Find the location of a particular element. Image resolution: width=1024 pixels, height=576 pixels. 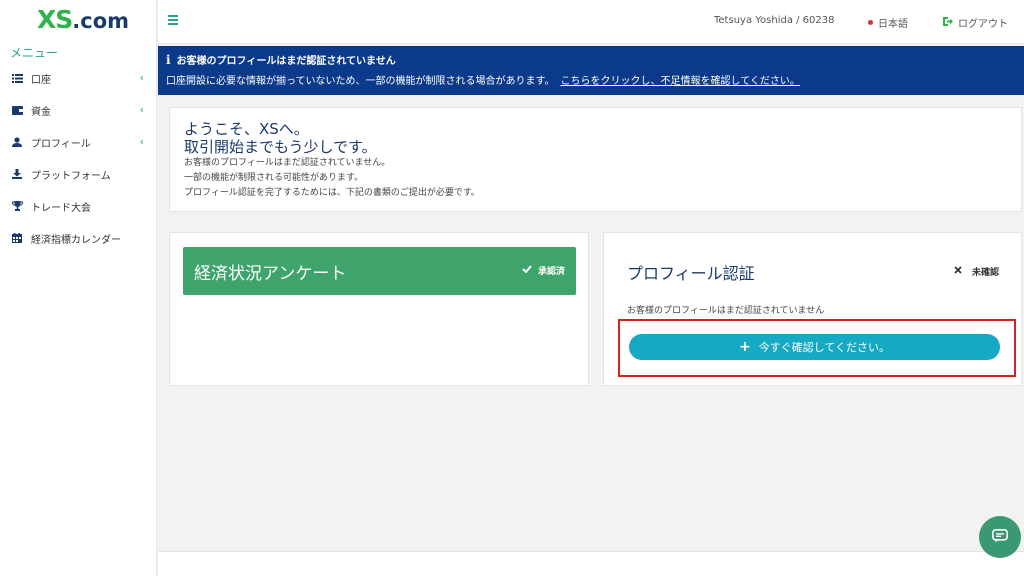

language-label: 日本語 is located at coordinates (893, 24).